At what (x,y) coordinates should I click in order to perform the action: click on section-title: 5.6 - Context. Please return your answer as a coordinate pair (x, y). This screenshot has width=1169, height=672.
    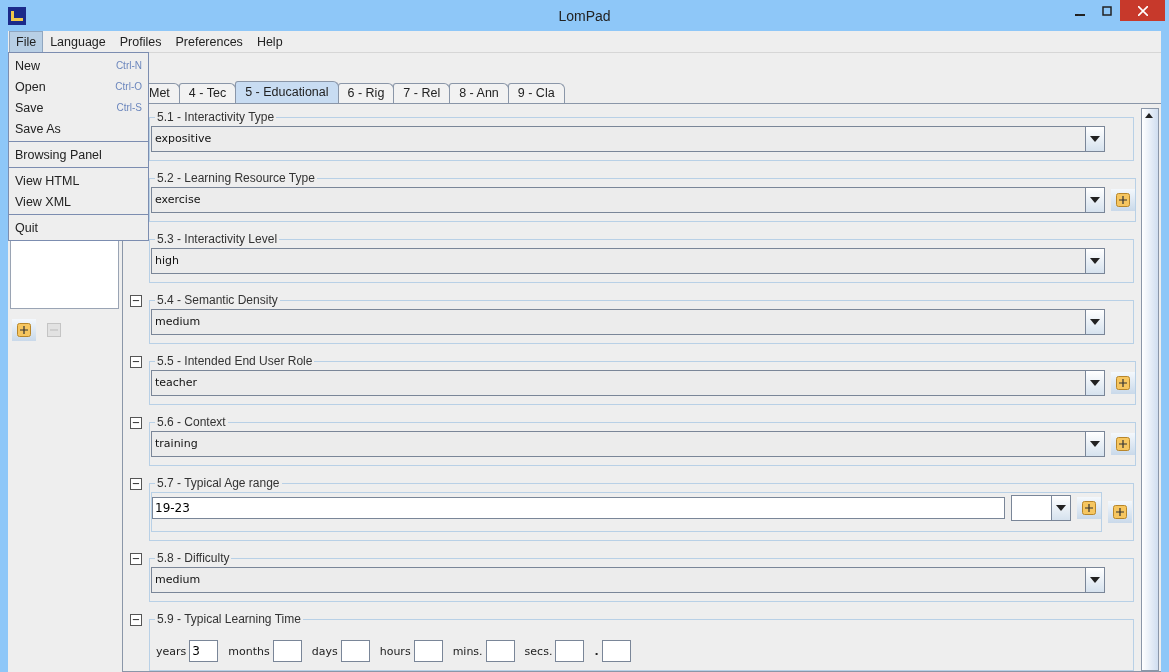
    Looking at the image, I should click on (191, 422).